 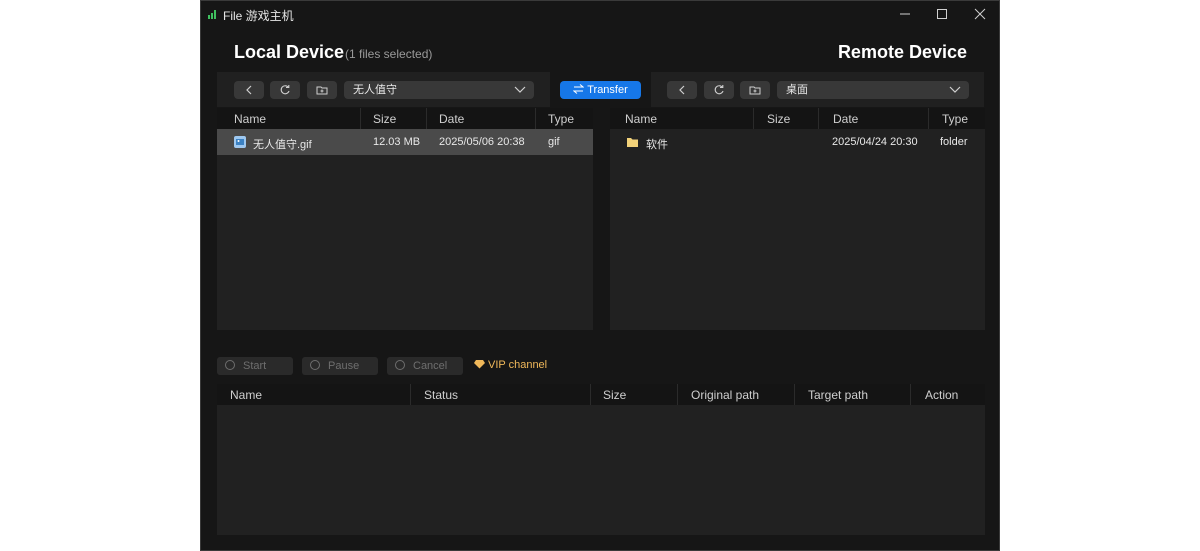 I want to click on remote-col-size: Size, so click(x=778, y=119).